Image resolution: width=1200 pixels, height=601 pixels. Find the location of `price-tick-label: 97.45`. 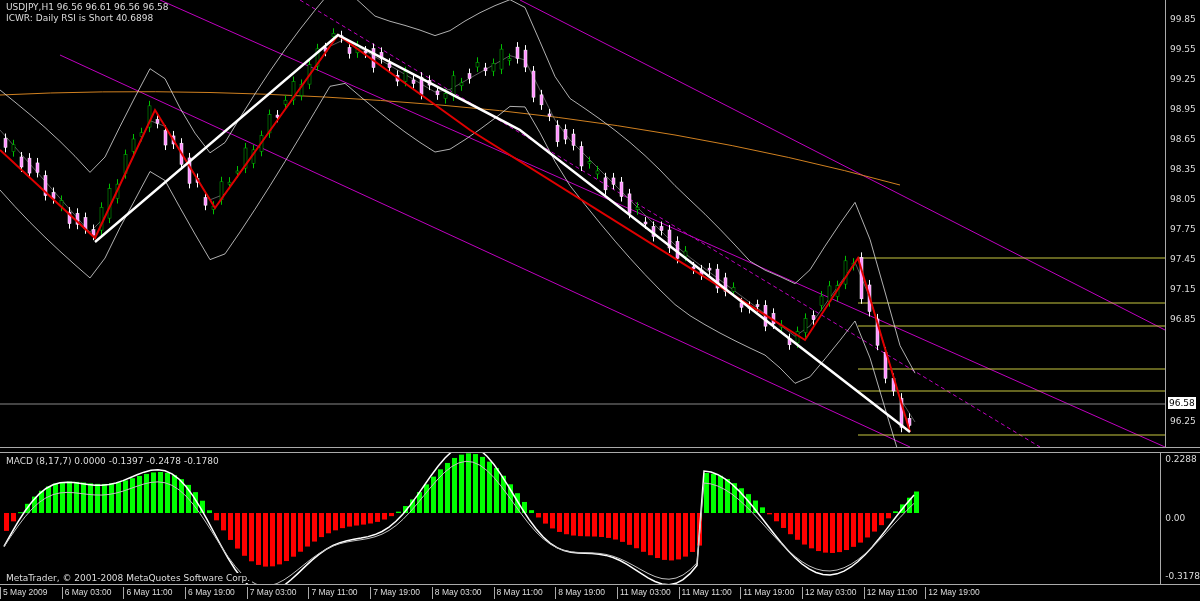

price-tick-label: 97.45 is located at coordinates (1183, 259).